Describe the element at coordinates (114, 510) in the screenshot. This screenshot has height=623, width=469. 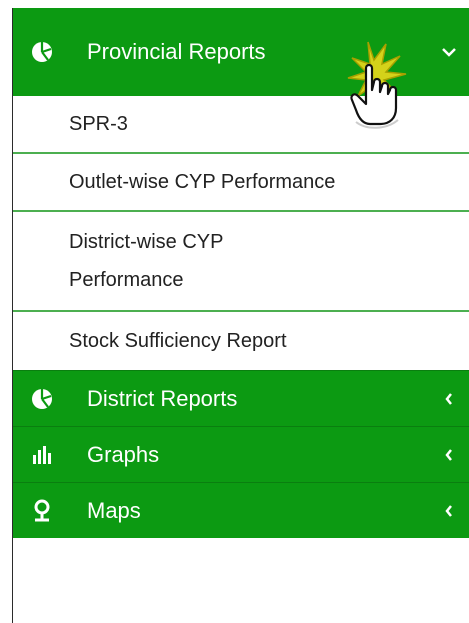
I see `sidebar-section-label: Maps` at that location.